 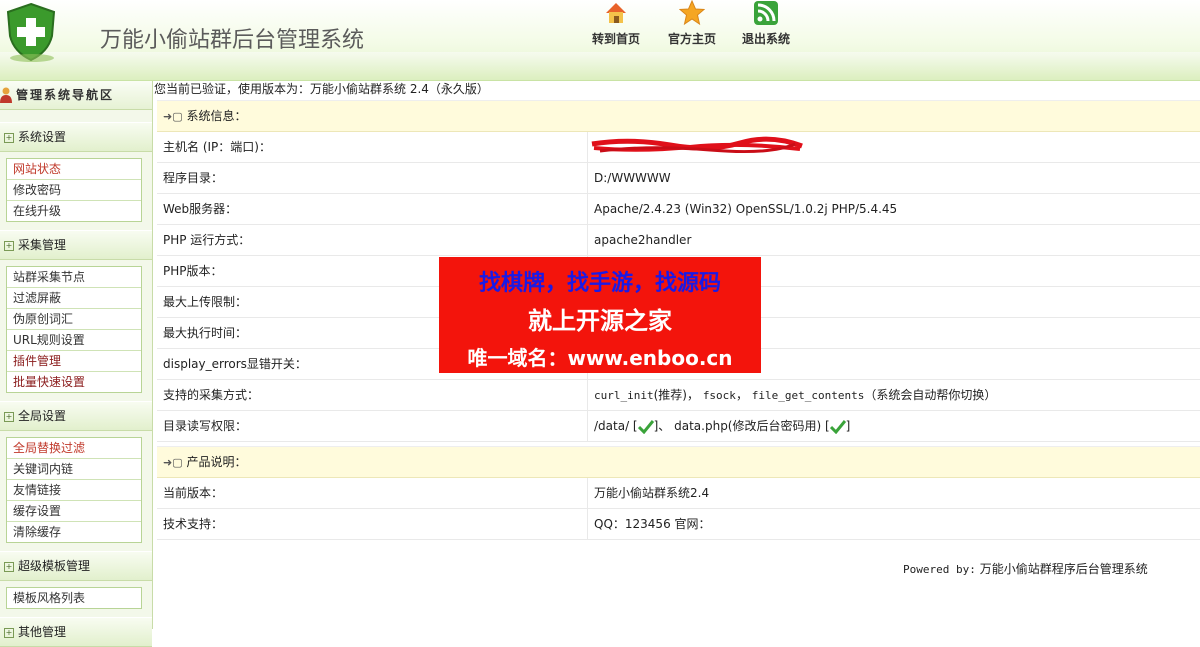 What do you see at coordinates (1063, 569) in the screenshot?
I see `powered-text: 万能小偷站群程序后台管理系统` at bounding box center [1063, 569].